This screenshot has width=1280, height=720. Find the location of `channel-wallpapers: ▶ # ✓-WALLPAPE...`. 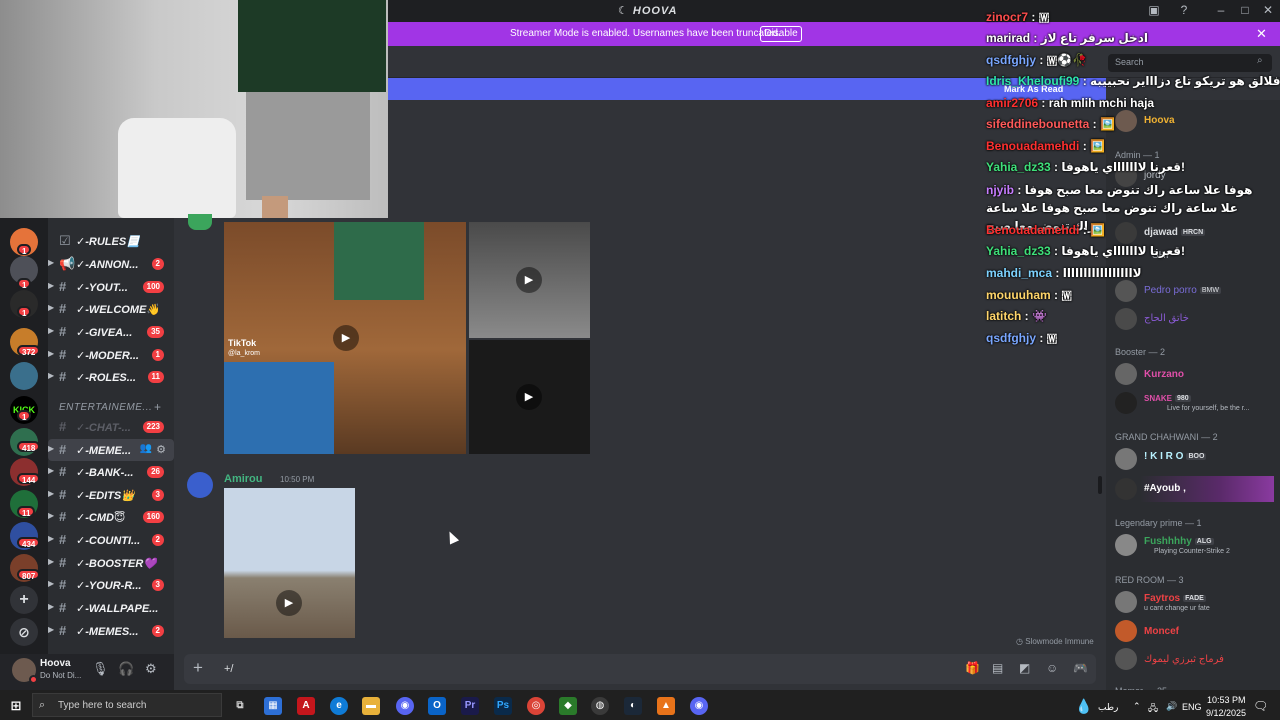

channel-wallpapers: ▶ # ✓-WALLPAPE... is located at coordinates (111, 608).